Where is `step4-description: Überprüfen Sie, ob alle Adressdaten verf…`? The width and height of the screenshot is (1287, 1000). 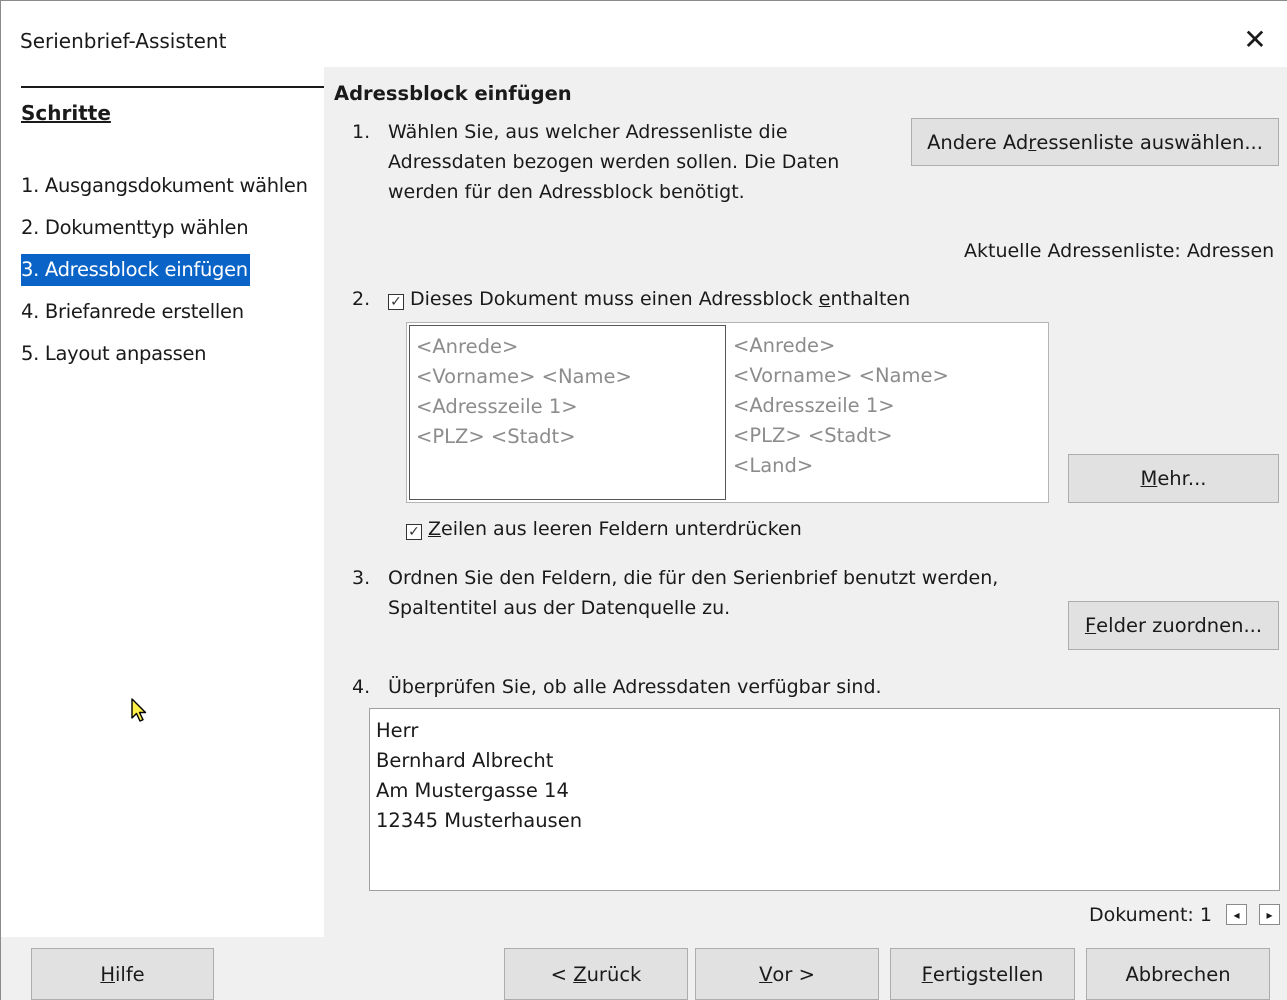
step4-description: Überprüfen Sie, ob alle Adressdaten verf… is located at coordinates (635, 687).